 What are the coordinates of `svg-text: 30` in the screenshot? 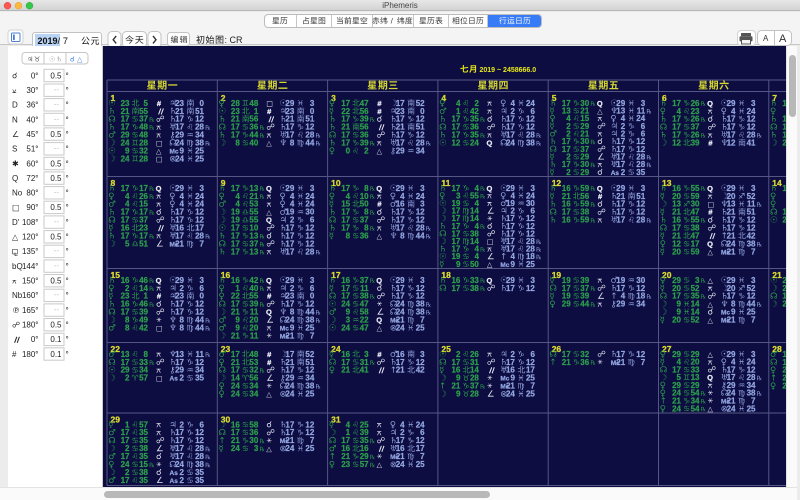 It's located at (226, 419).